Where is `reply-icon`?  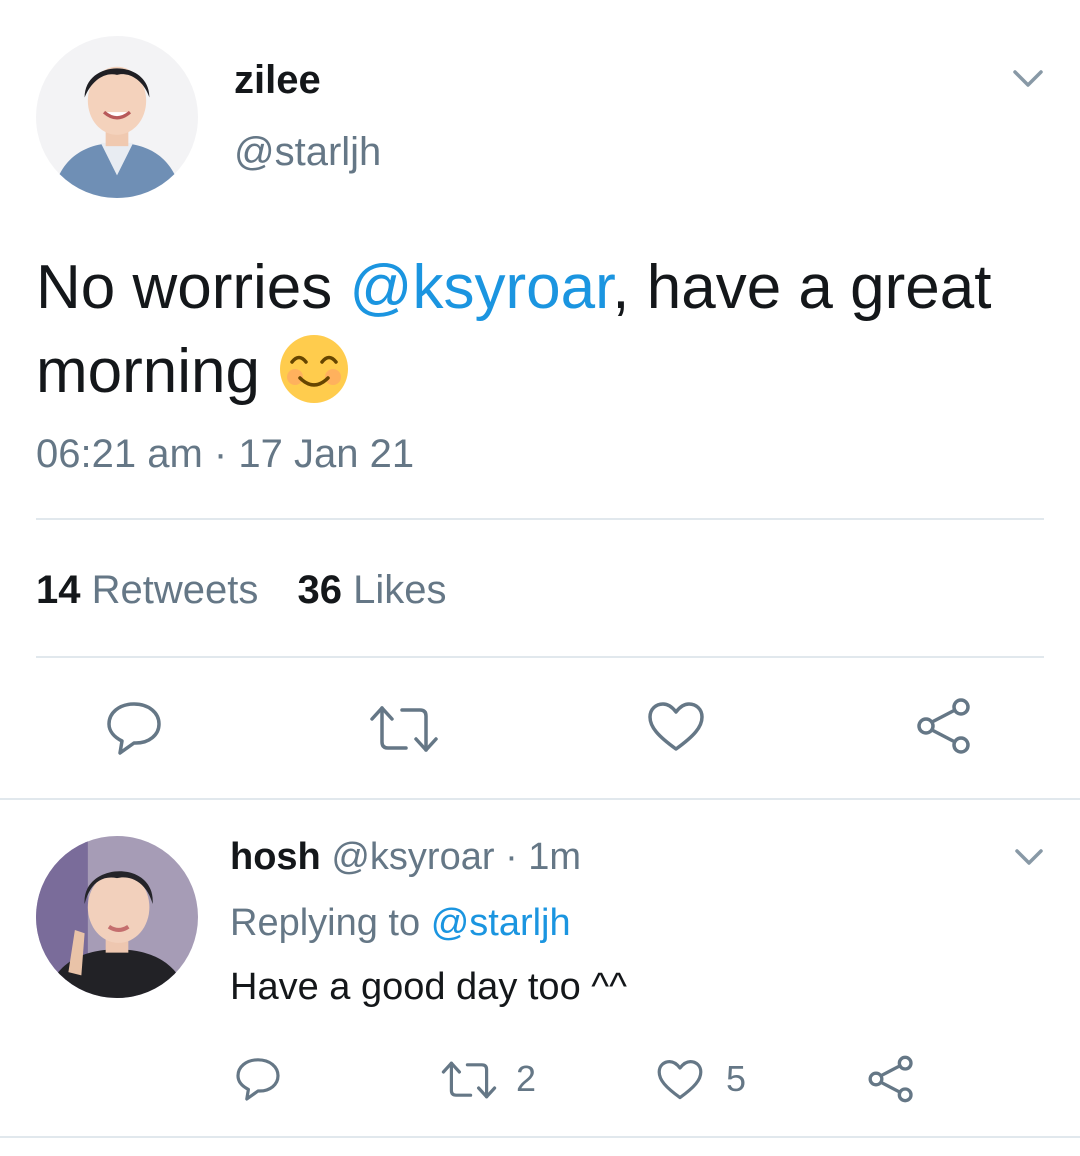
reply-icon is located at coordinates (134, 728).